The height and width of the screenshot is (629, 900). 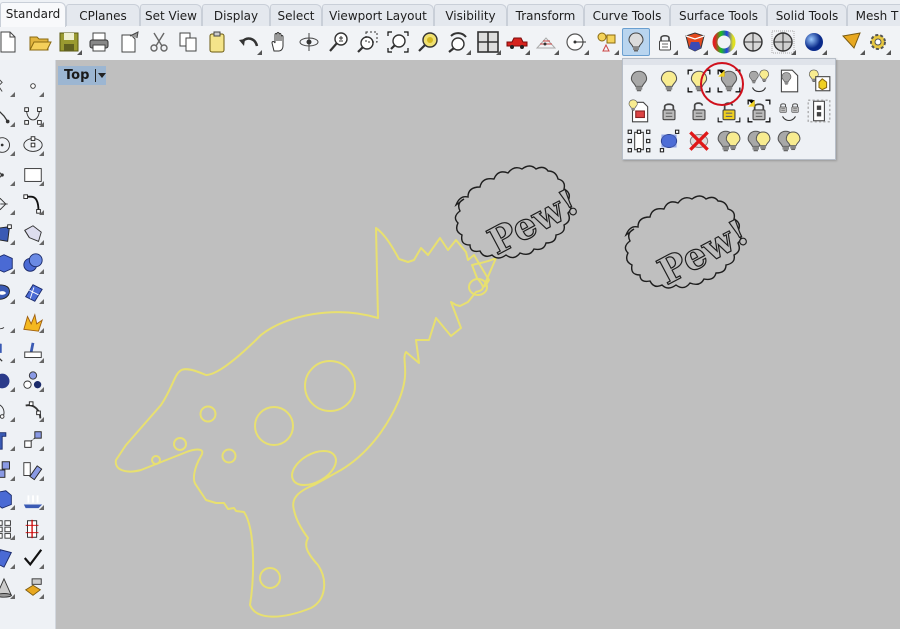 What do you see at coordinates (8, 293) in the screenshot?
I see `revolve-surface-button` at bounding box center [8, 293].